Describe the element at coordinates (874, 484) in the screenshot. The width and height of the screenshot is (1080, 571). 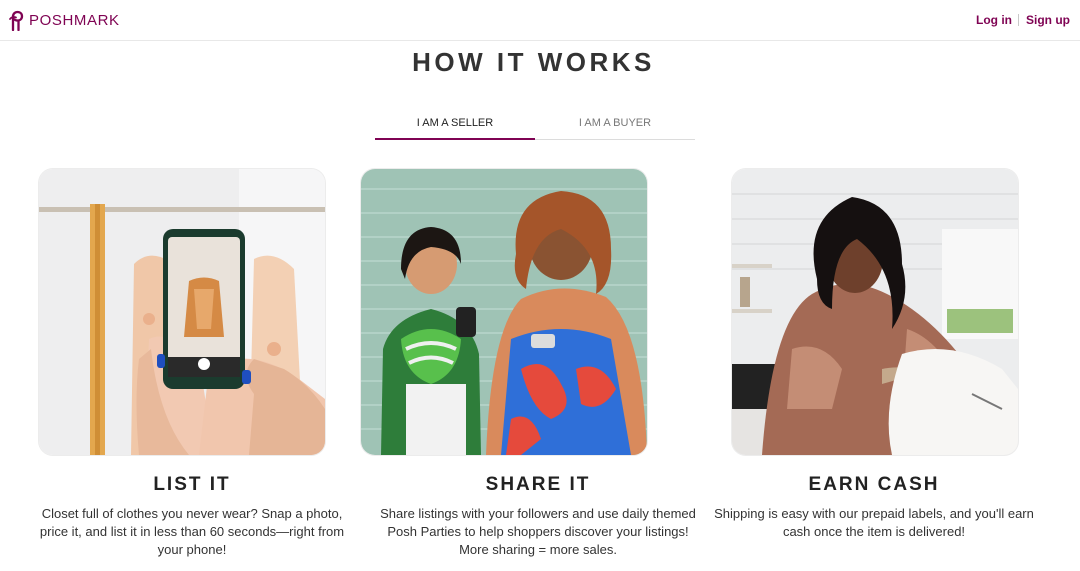
I see `step-title-earn-cash: EARN CASH` at that location.